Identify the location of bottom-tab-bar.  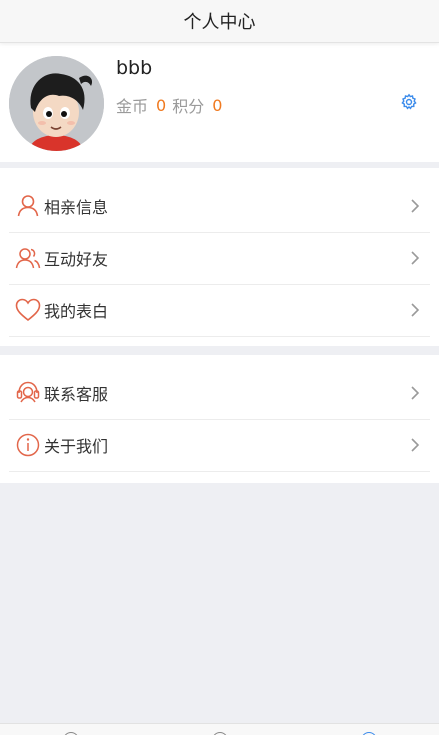
(219, 729).